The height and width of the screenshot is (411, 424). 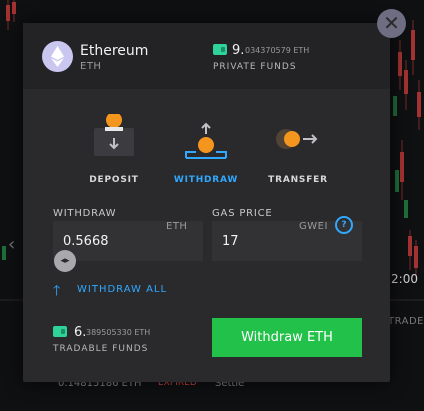 I want to click on withdraw-amount-label: WITHDRAW, so click(x=85, y=213).